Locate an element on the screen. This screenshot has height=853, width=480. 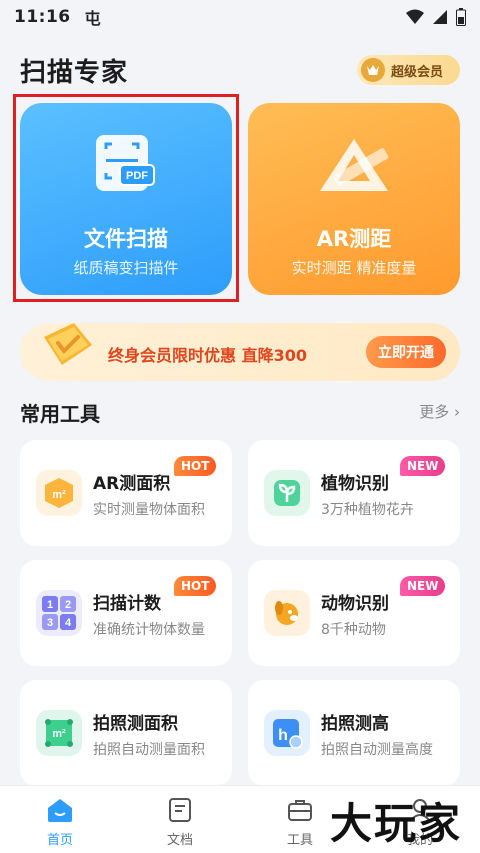
ar-distance-card: AR测距 实时测距 精准度量 is located at coordinates (354, 199).